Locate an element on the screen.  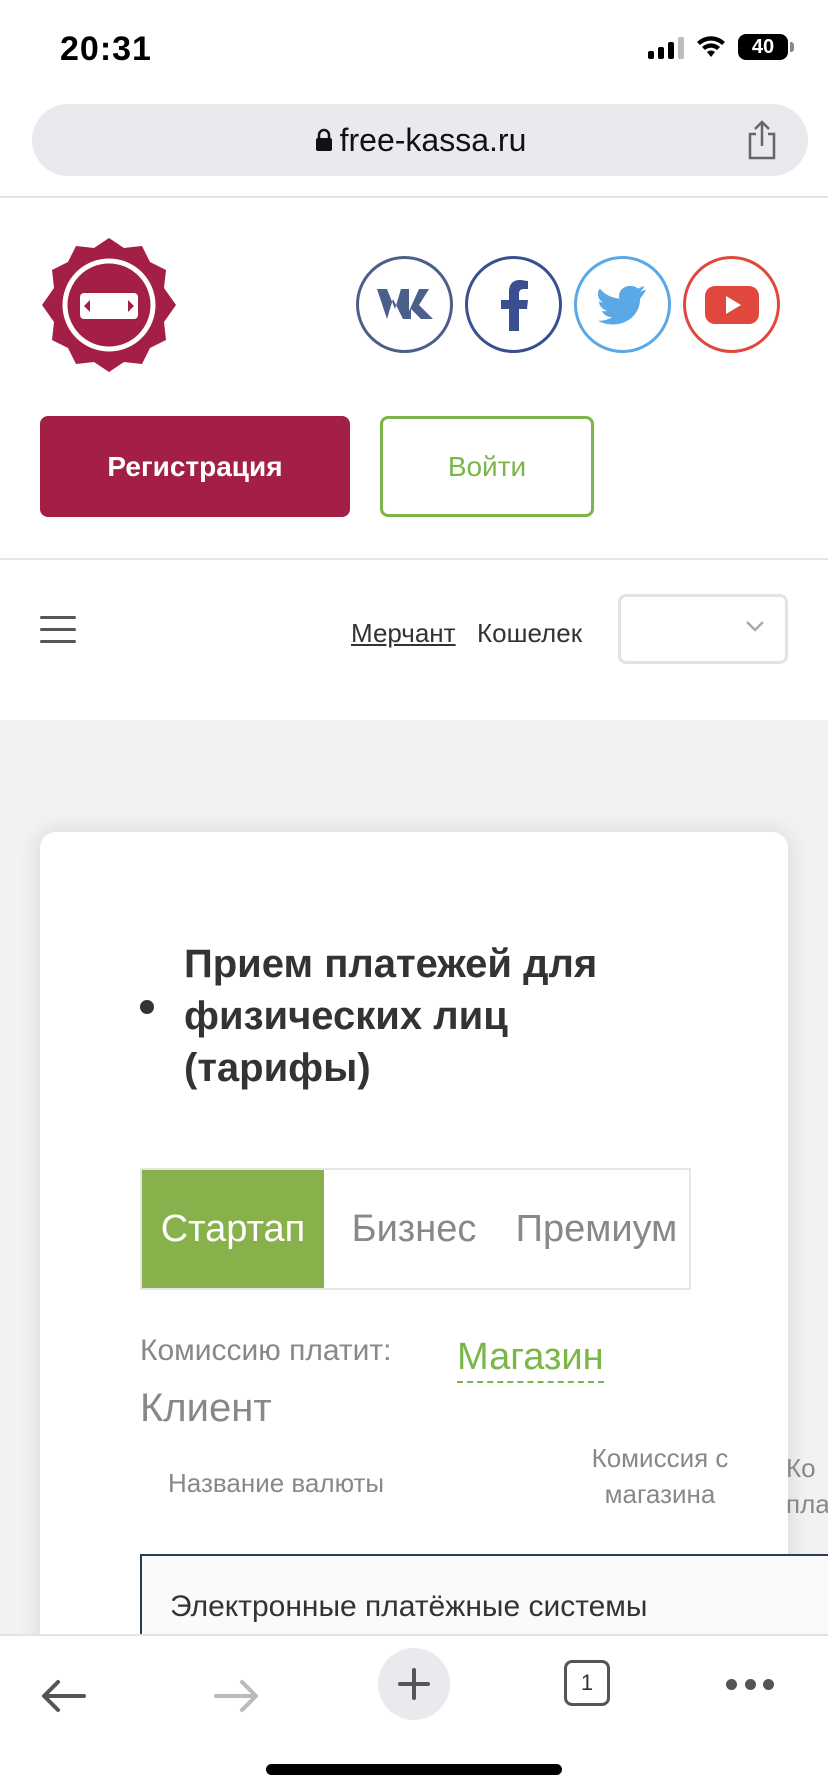
register-button: Регистрация is located at coordinates (195, 466).